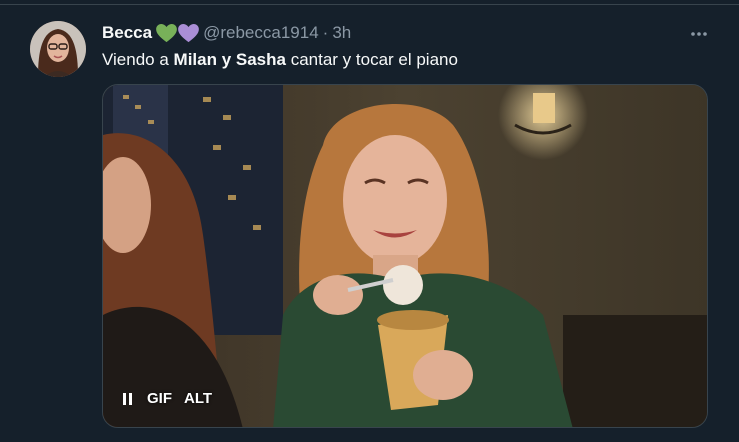 This screenshot has height=442, width=739. I want to click on pause-button, so click(129, 399).